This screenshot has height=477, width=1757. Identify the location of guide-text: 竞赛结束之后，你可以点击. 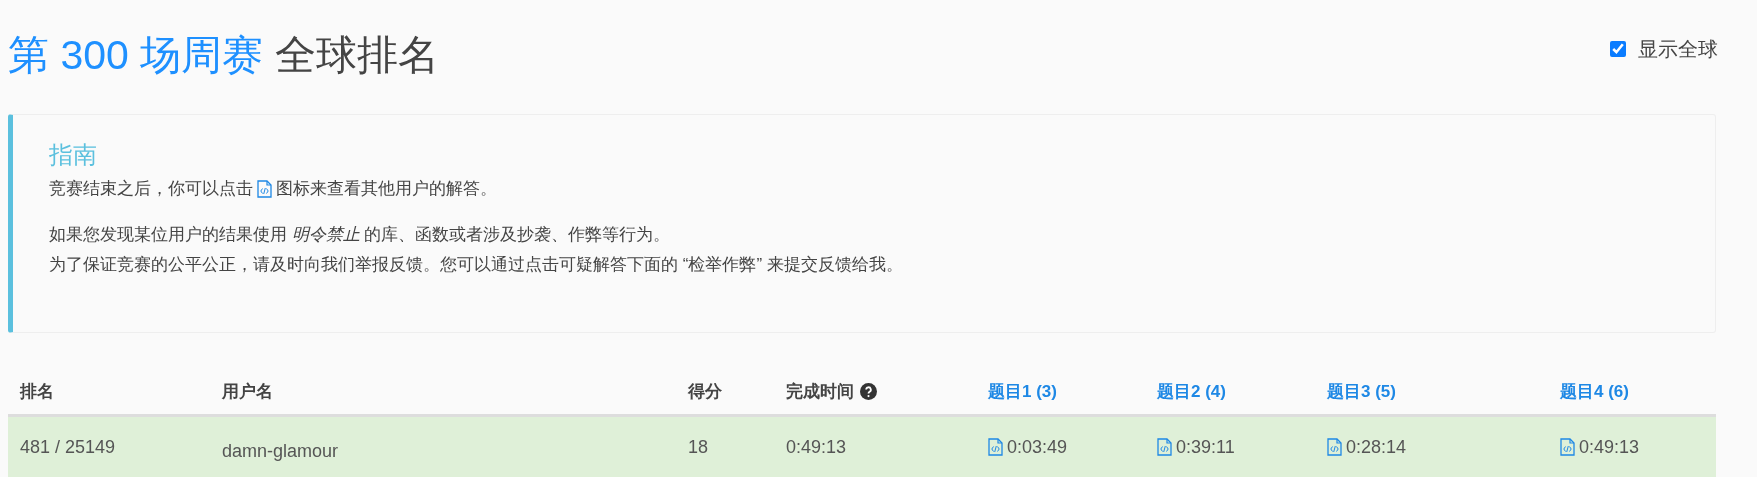
(151, 189).